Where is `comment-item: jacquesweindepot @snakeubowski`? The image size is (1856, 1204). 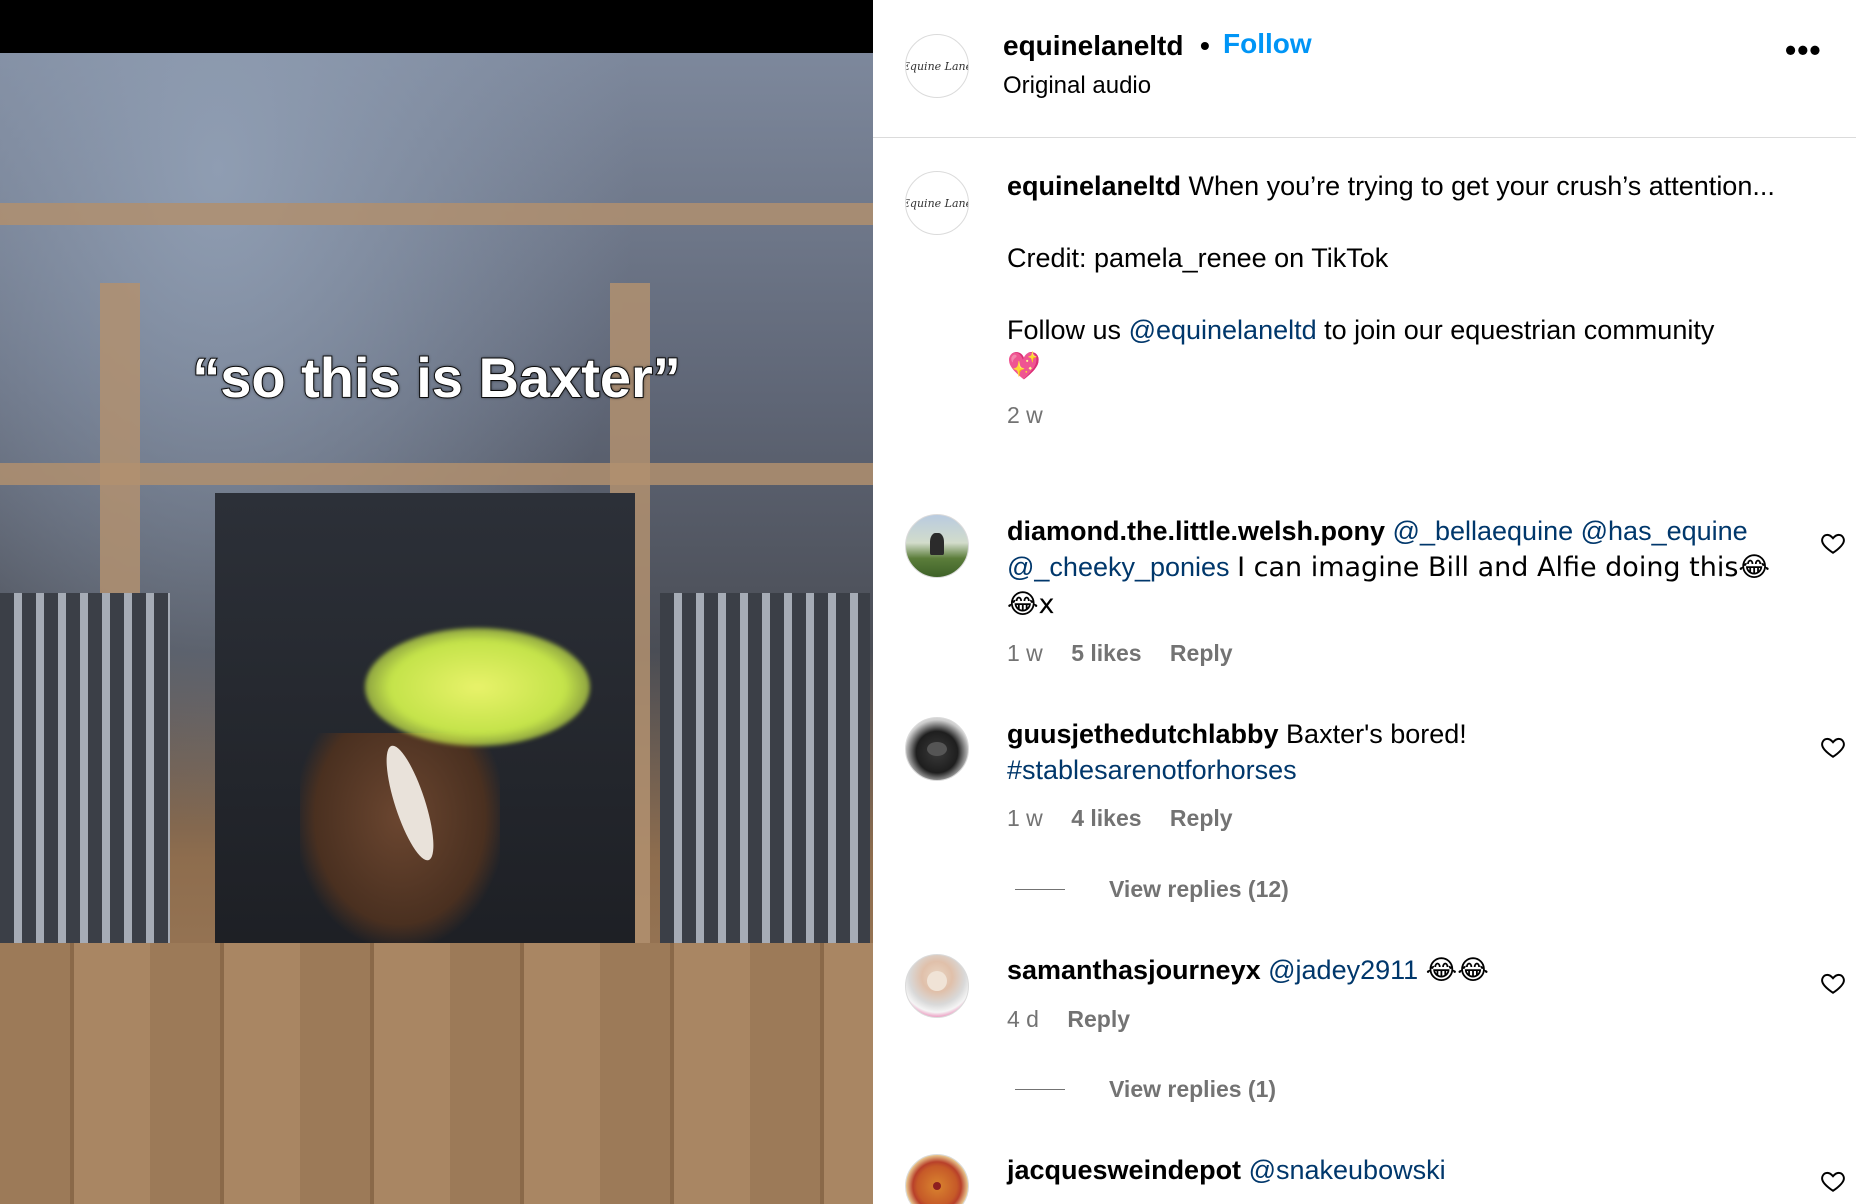 comment-item: jacquesweindepot @snakeubowski is located at coordinates (1397, 1170).